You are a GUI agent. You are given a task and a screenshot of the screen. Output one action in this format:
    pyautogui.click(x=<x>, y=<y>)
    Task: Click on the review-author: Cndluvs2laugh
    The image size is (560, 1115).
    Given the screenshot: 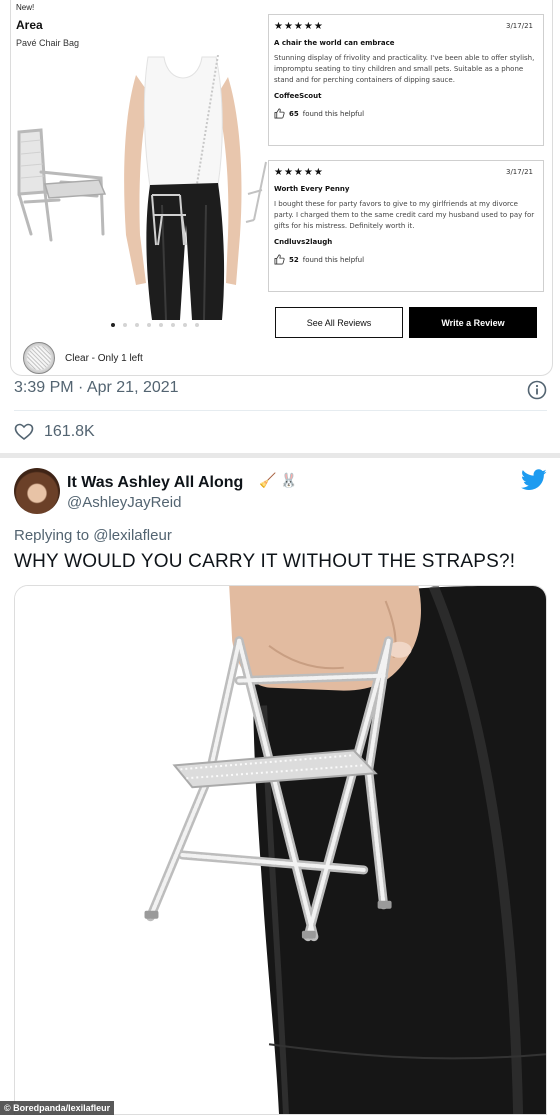 What is the action you would take?
    pyautogui.click(x=303, y=242)
    